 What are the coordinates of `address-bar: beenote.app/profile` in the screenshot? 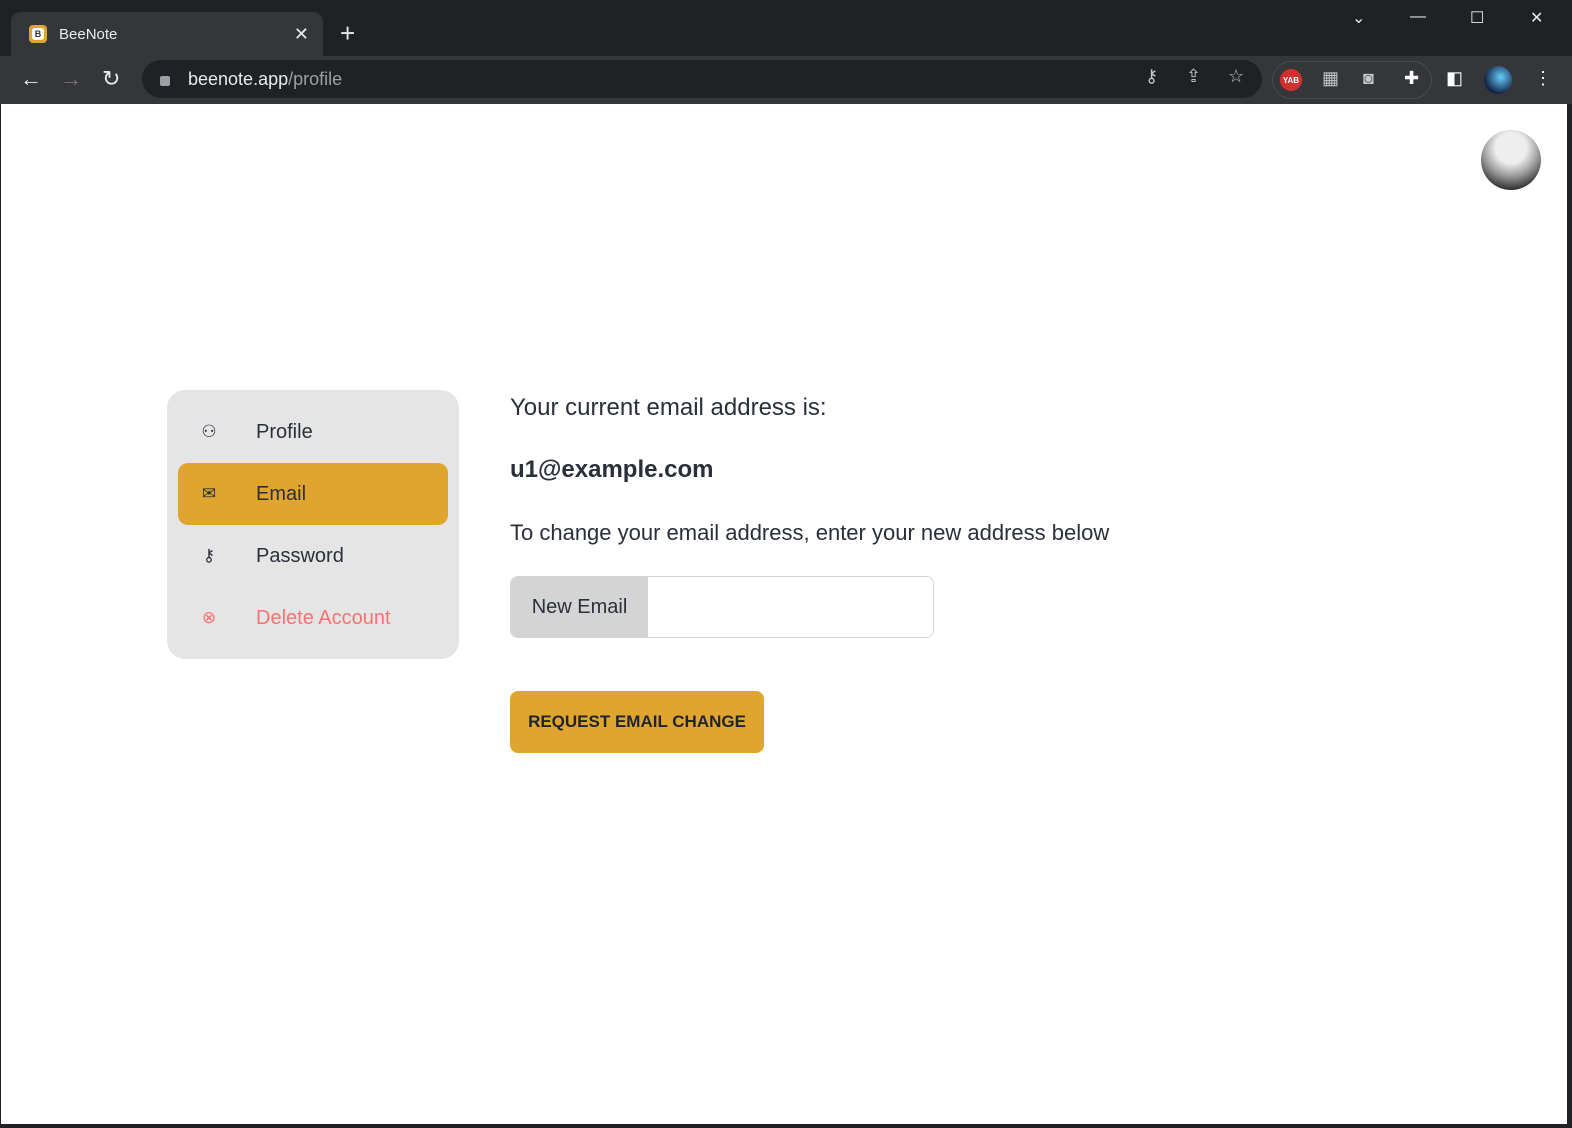 It's located at (702, 79).